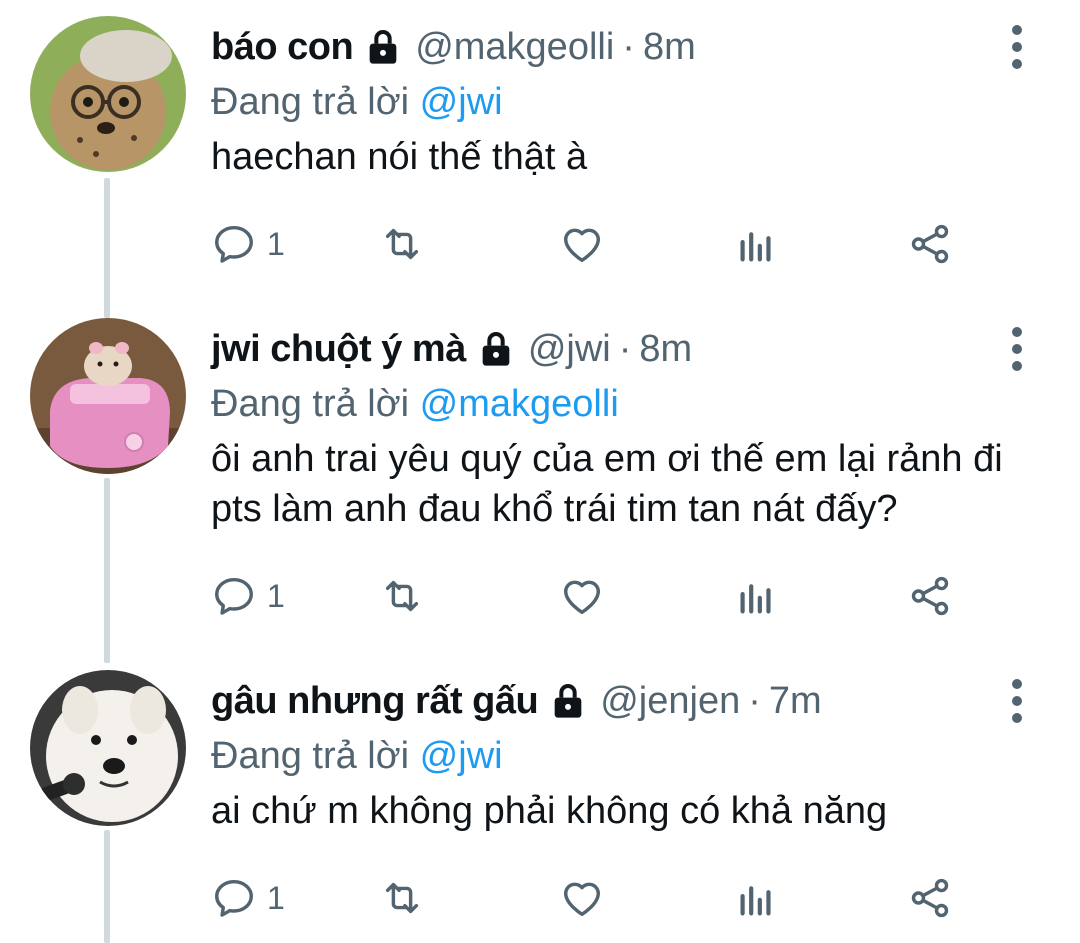 The width and height of the screenshot is (1080, 943). What do you see at coordinates (670, 701) in the screenshot?
I see `user-handle: @jenjen` at bounding box center [670, 701].